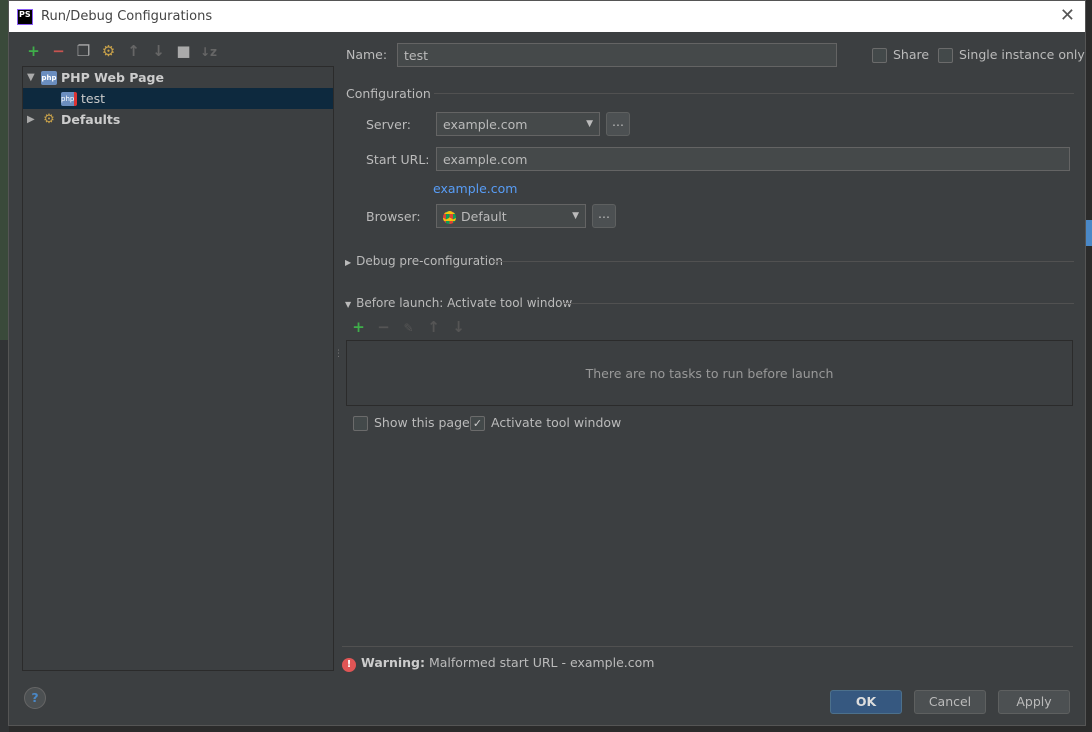 The width and height of the screenshot is (1092, 732). What do you see at coordinates (58, 51) in the screenshot?
I see `remove-icon: −` at bounding box center [58, 51].